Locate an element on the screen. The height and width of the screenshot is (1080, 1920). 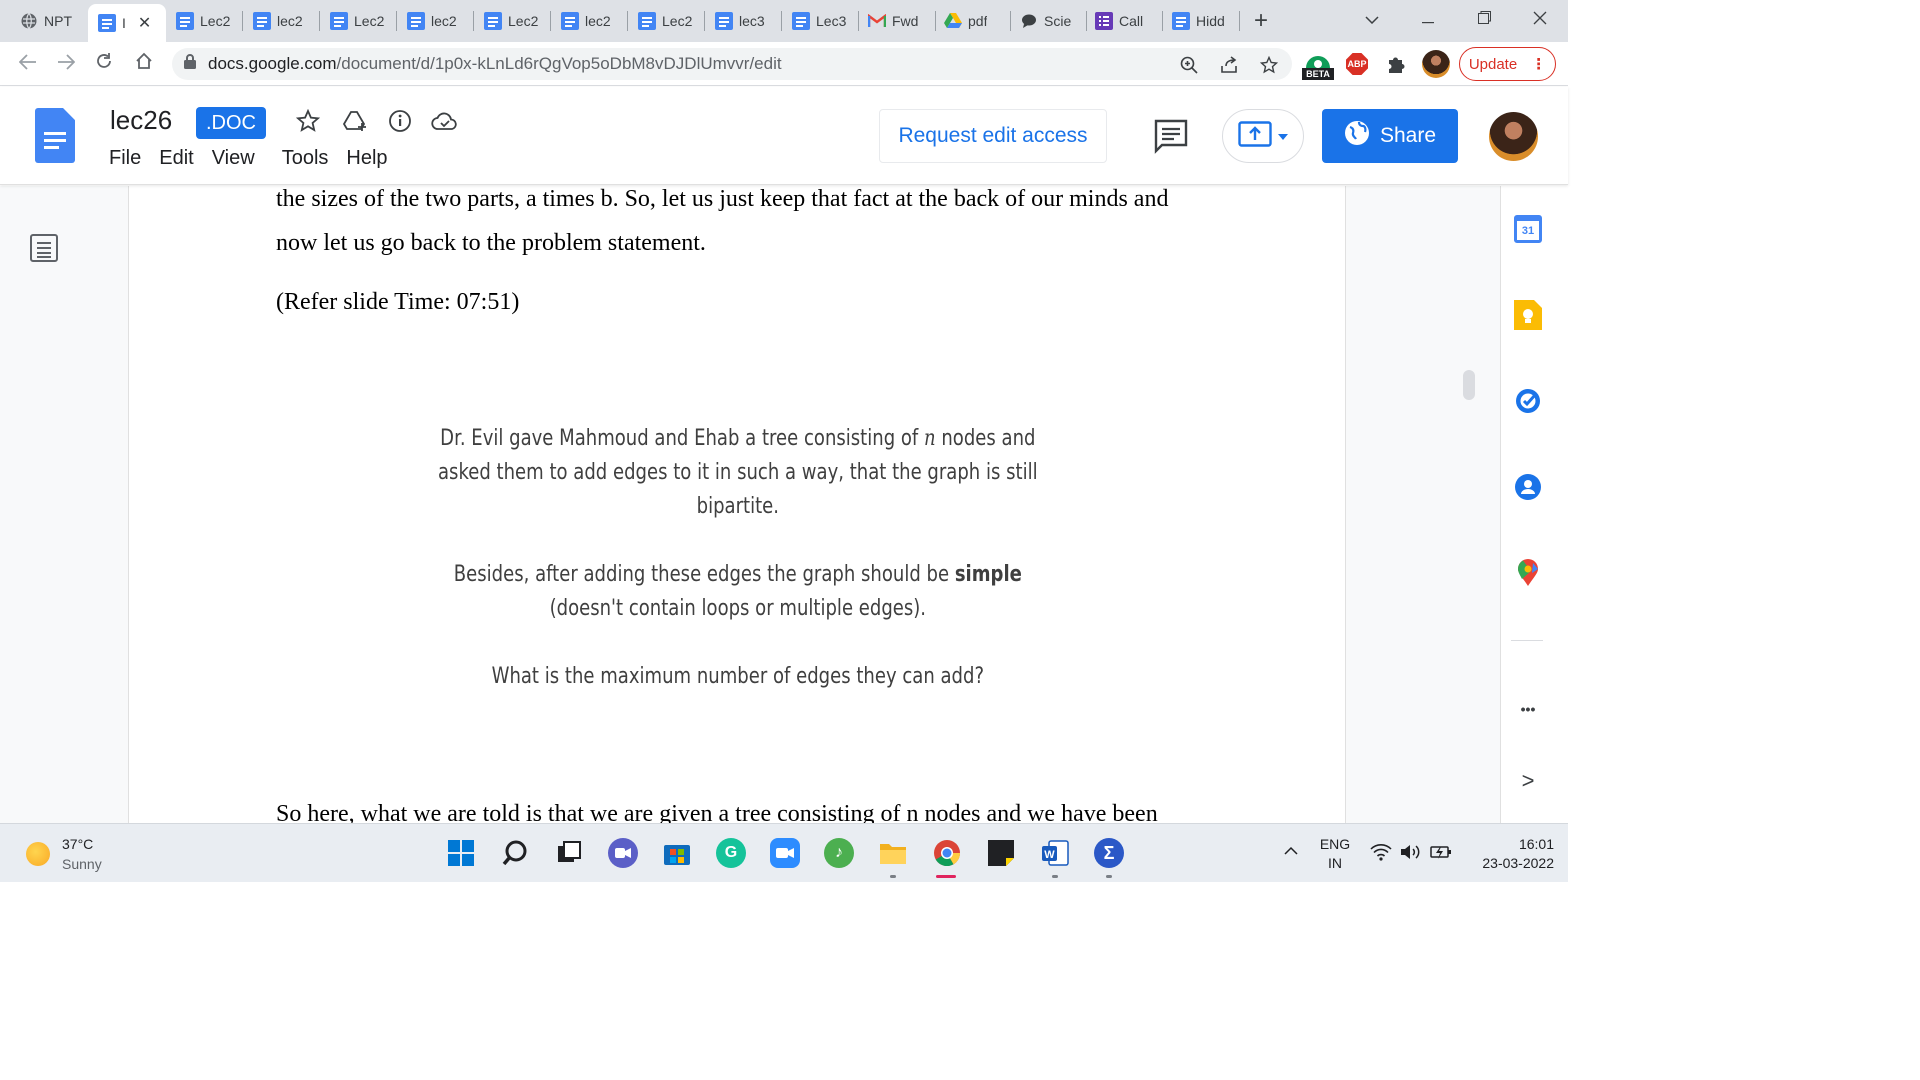
vertical-scrollbar-thumb is located at coordinates (1469, 385).